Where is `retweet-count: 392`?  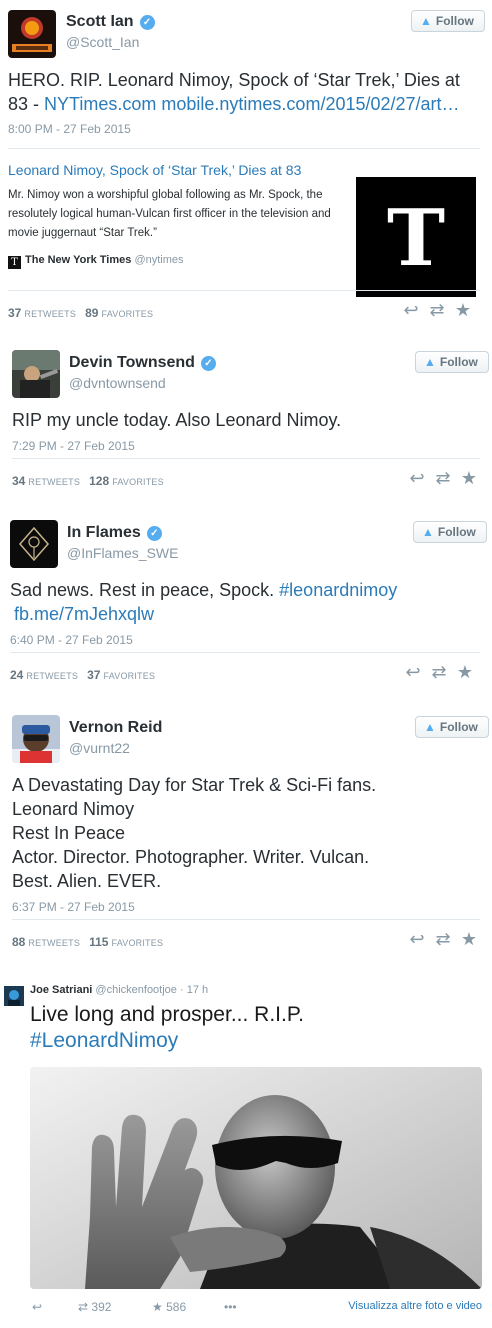
retweet-count: 392 is located at coordinates (101, 1307).